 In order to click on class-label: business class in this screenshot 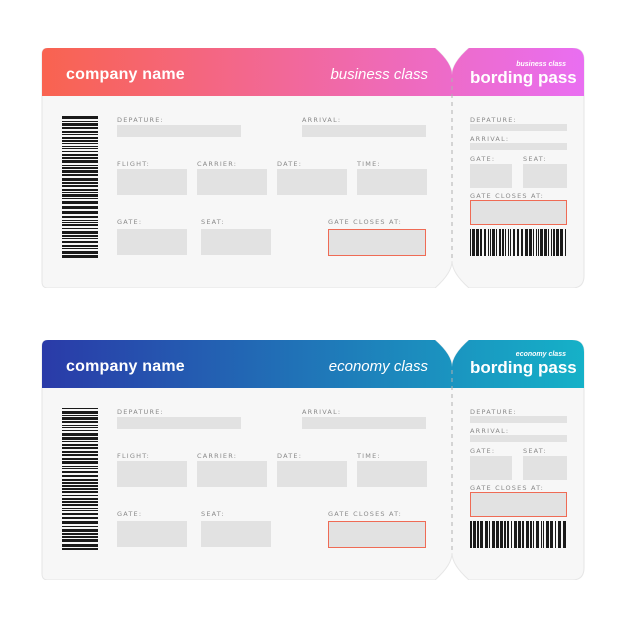, I will do `click(379, 74)`.